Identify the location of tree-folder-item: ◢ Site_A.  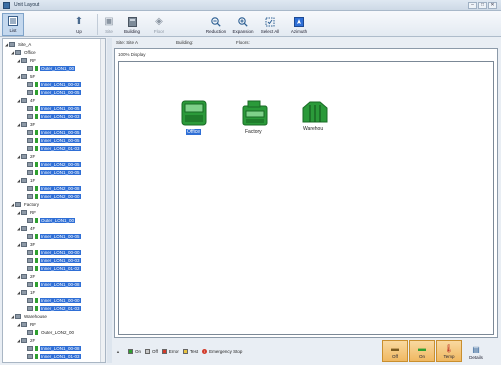
(18, 44).